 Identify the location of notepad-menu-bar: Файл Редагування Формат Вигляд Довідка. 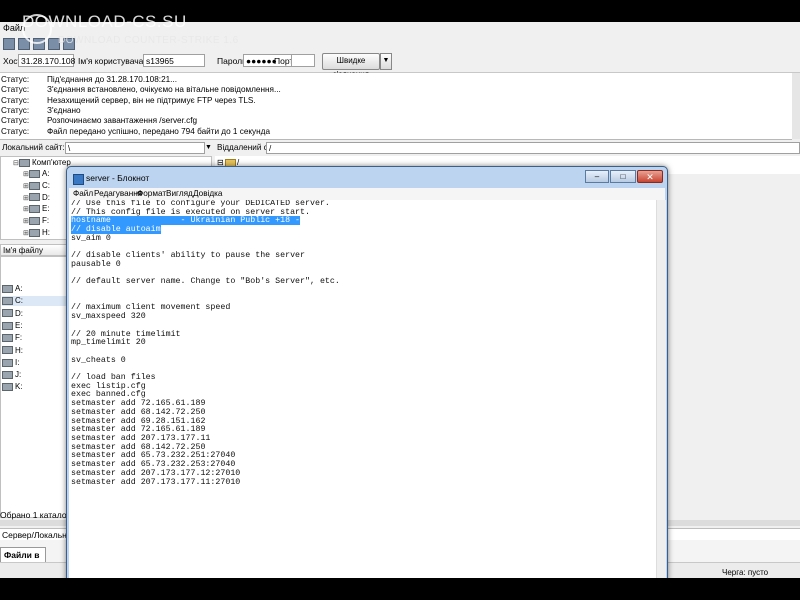
(367, 194).